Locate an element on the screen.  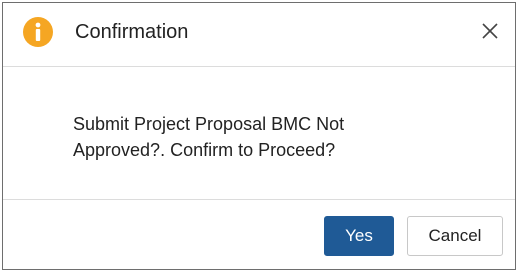
dialog-title: Confirmation is located at coordinates (132, 32).